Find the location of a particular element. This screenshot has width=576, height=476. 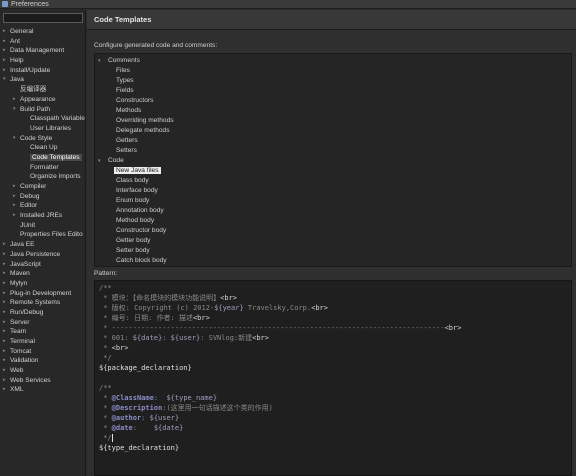

template-item: Enum body is located at coordinates (122, 201).